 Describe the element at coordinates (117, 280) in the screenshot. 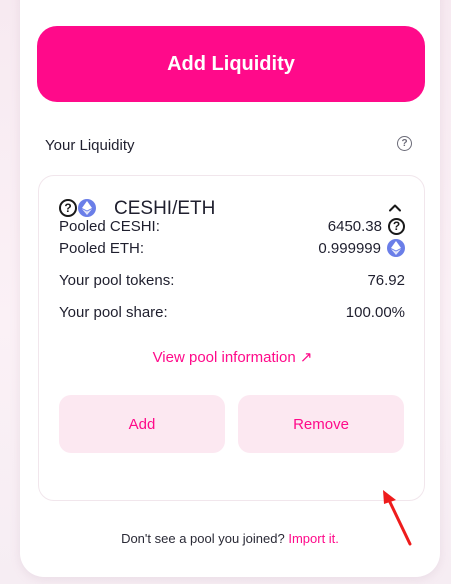

I see `row-label: Your pool tokens:` at that location.